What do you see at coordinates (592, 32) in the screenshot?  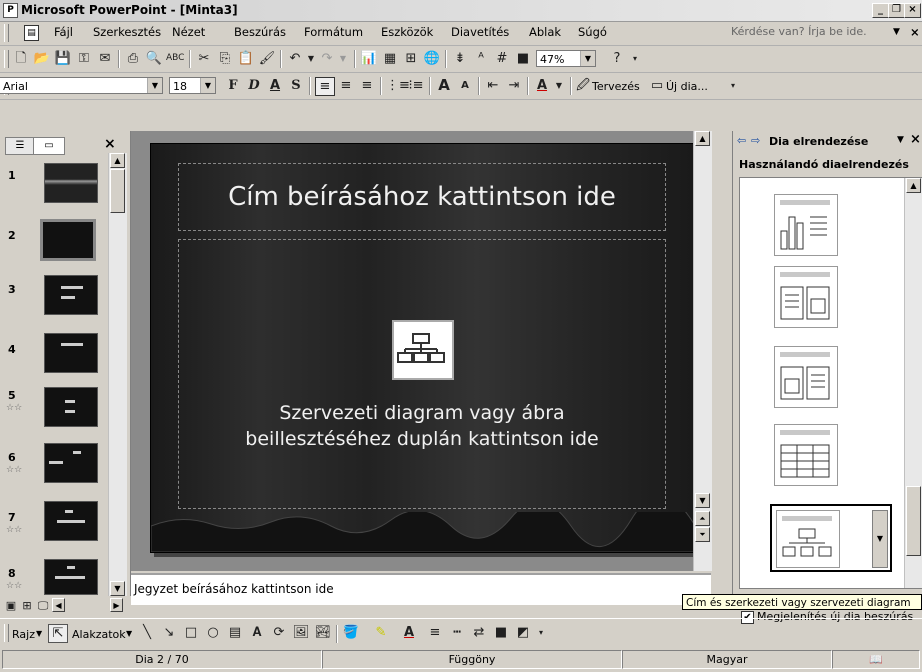 I see `menu-help: Súgó` at bounding box center [592, 32].